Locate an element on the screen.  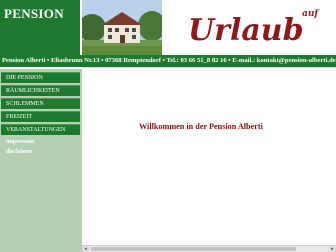
urlaub-logo: Urlaub auf is located at coordinates (257, 27).